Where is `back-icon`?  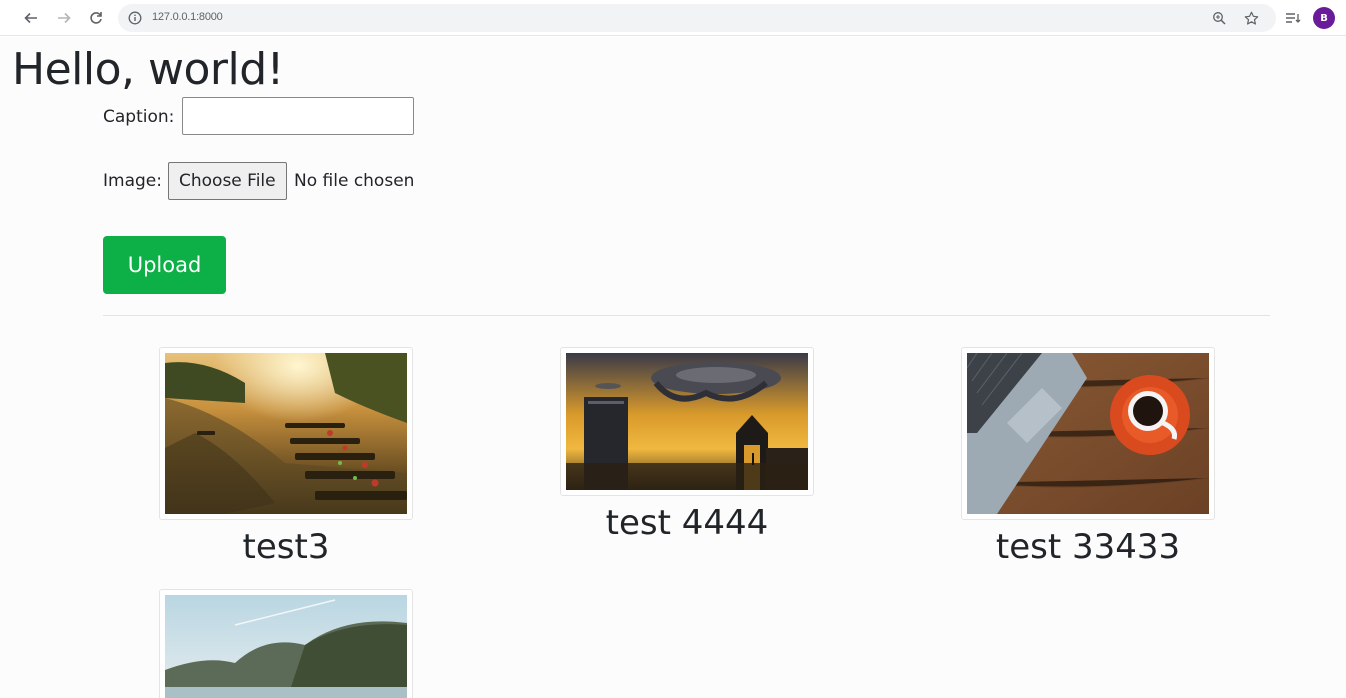 back-icon is located at coordinates (31, 18).